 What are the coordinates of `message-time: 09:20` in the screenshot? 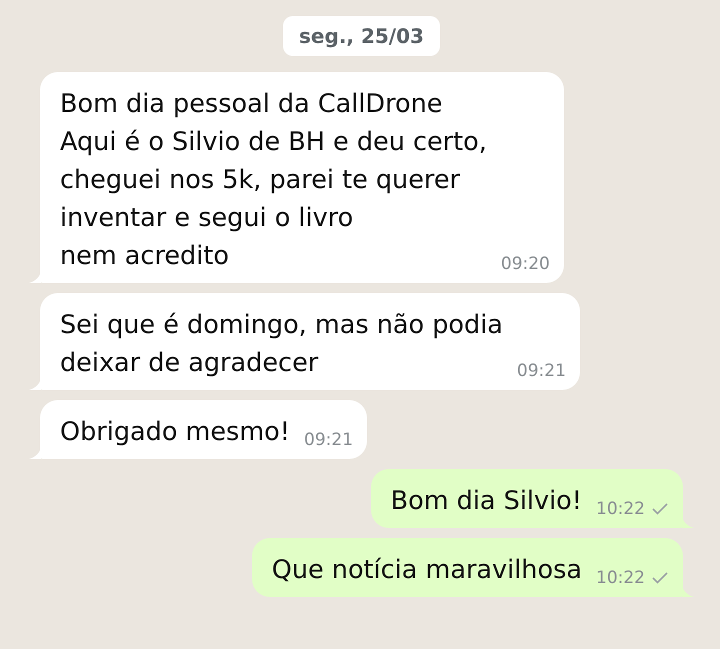 It's located at (525, 264).